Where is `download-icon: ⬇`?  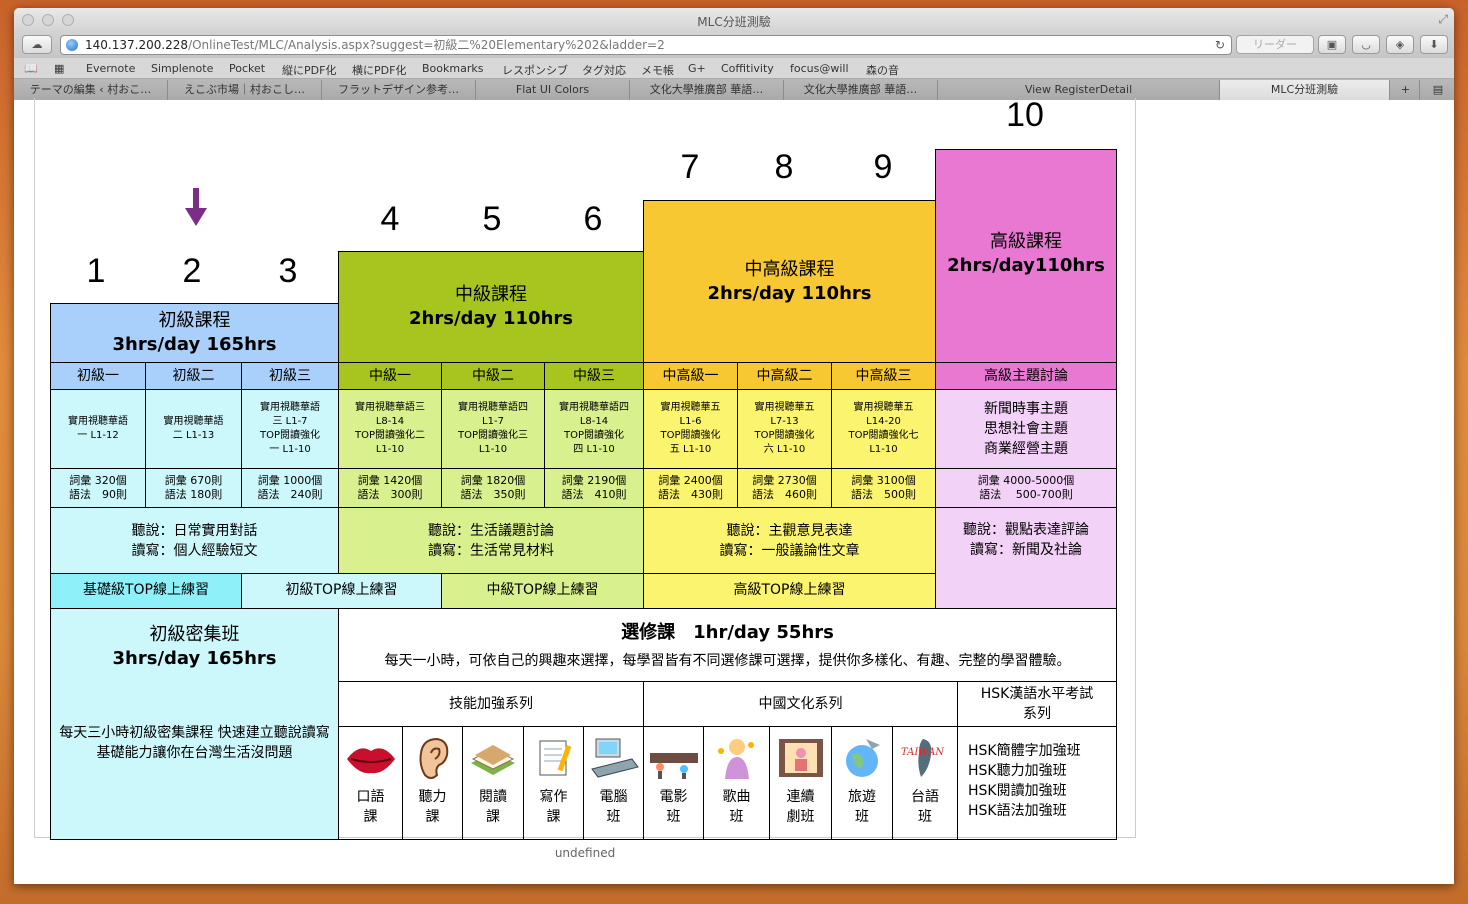
download-icon: ⬇ is located at coordinates (1434, 44).